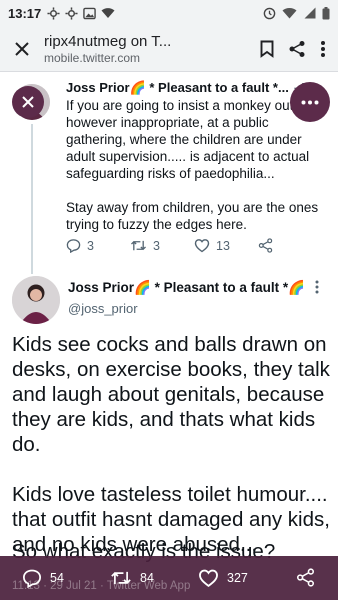  I want to click on tweet-actions: 3 3 13, so click(194, 245).